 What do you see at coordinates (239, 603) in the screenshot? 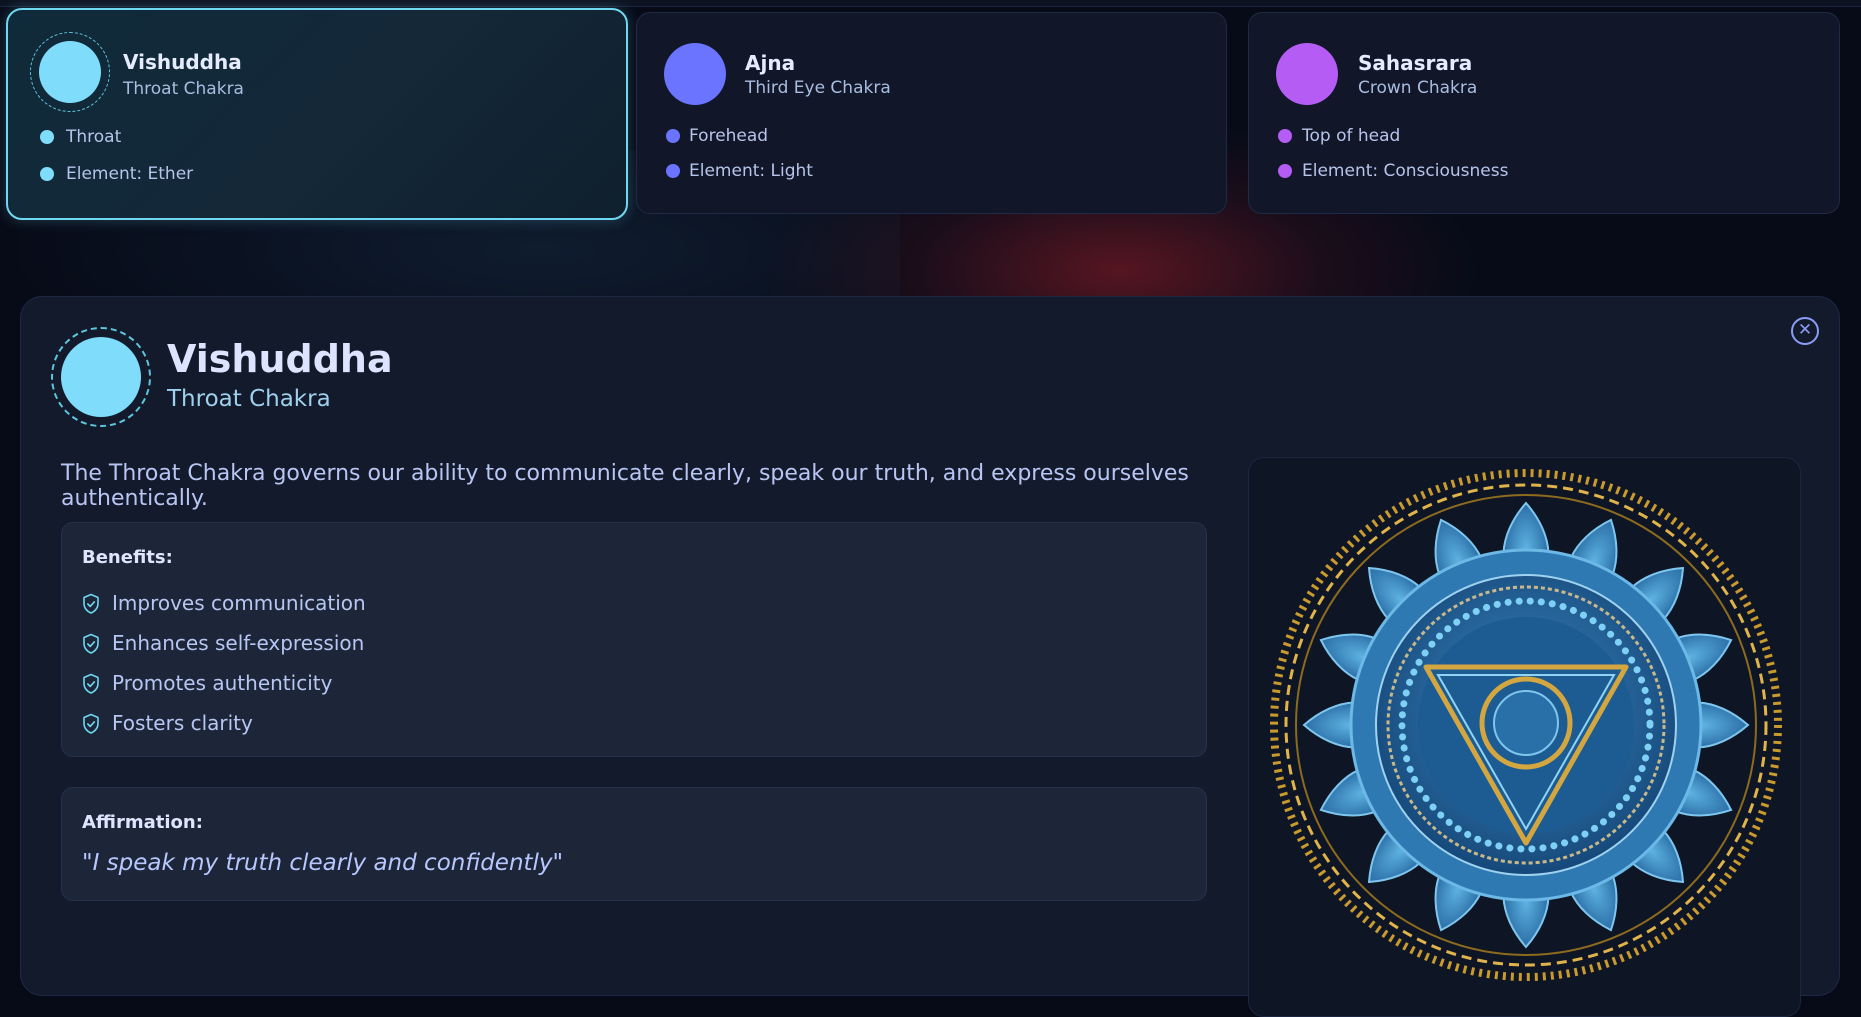
I see `benefit-text: Improves communication` at bounding box center [239, 603].